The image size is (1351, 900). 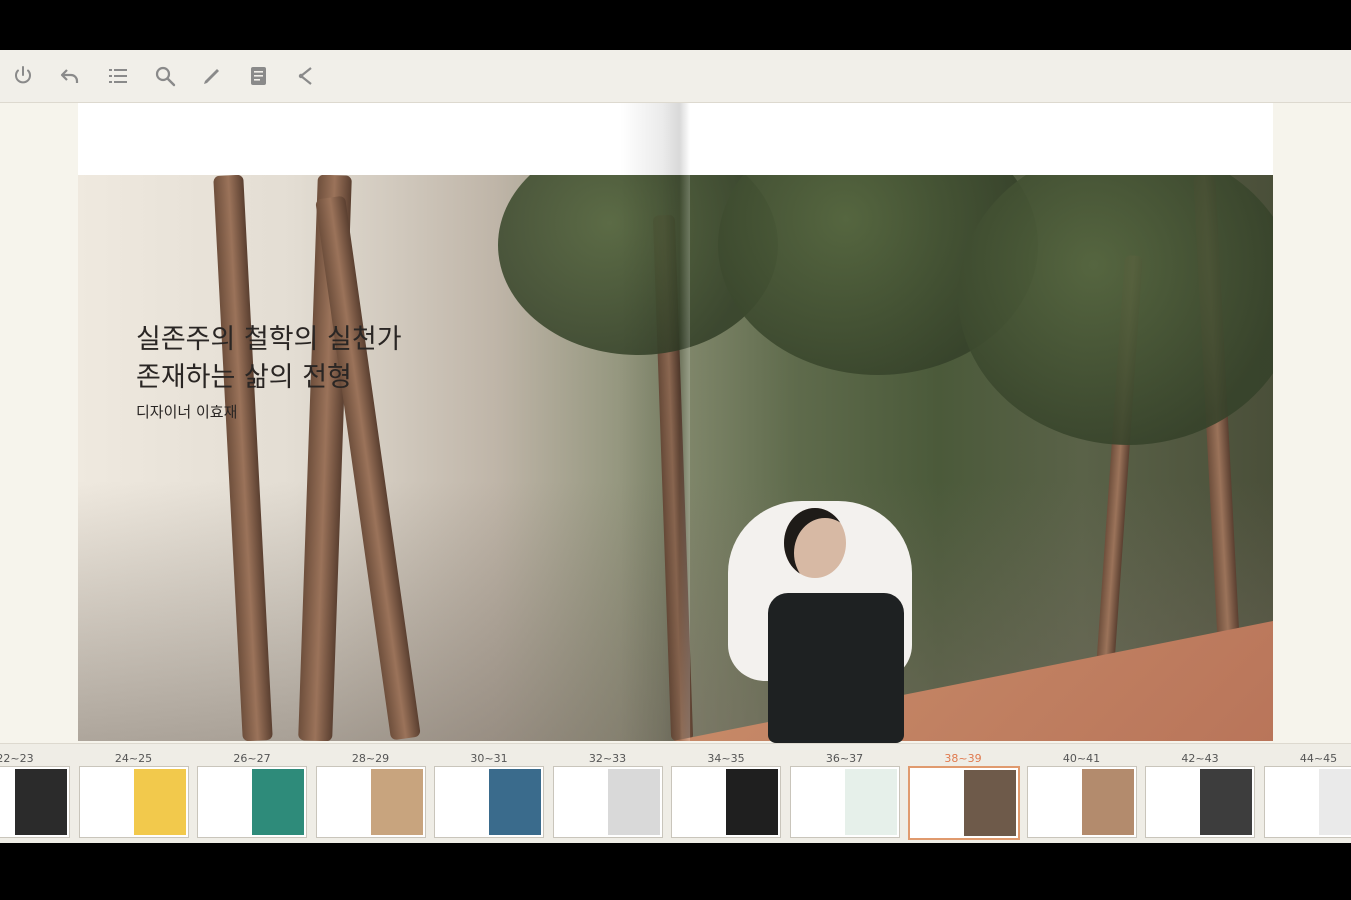 I want to click on power-icon, so click(x=23, y=75).